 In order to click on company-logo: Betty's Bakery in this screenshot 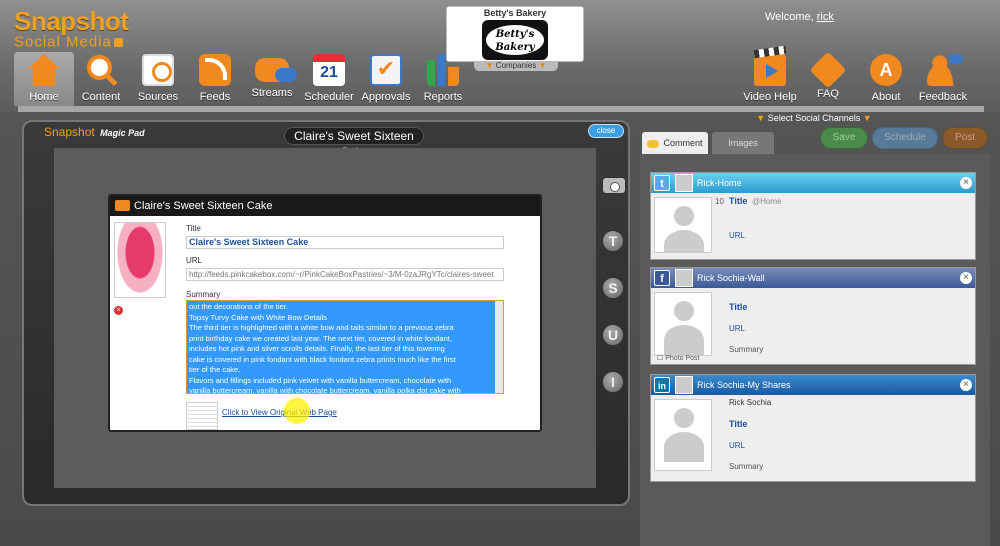, I will do `click(515, 40)`.